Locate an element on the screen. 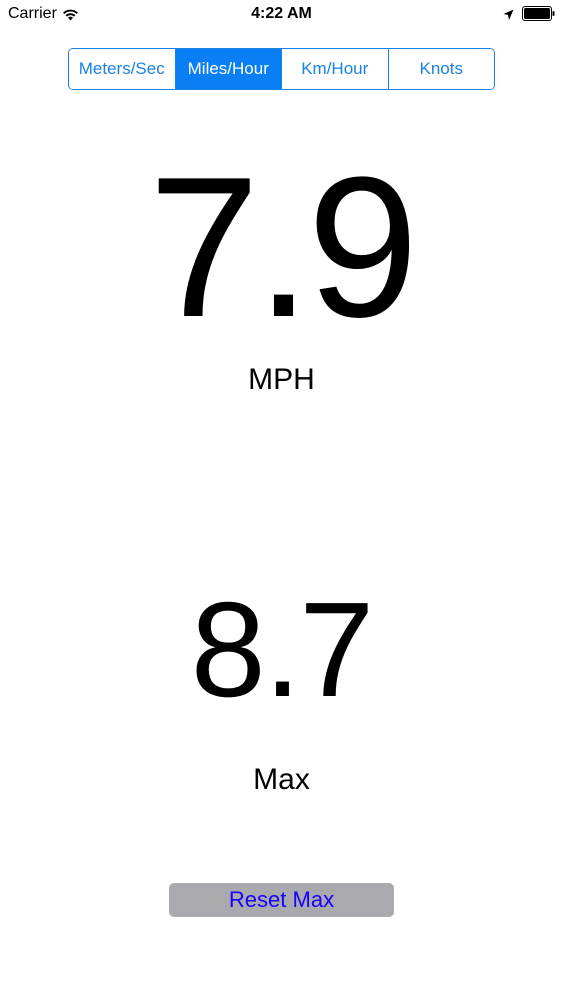  unit-segmented-control: Meters/Sec Miles/Hour Km/Hour Knots is located at coordinates (281, 69).